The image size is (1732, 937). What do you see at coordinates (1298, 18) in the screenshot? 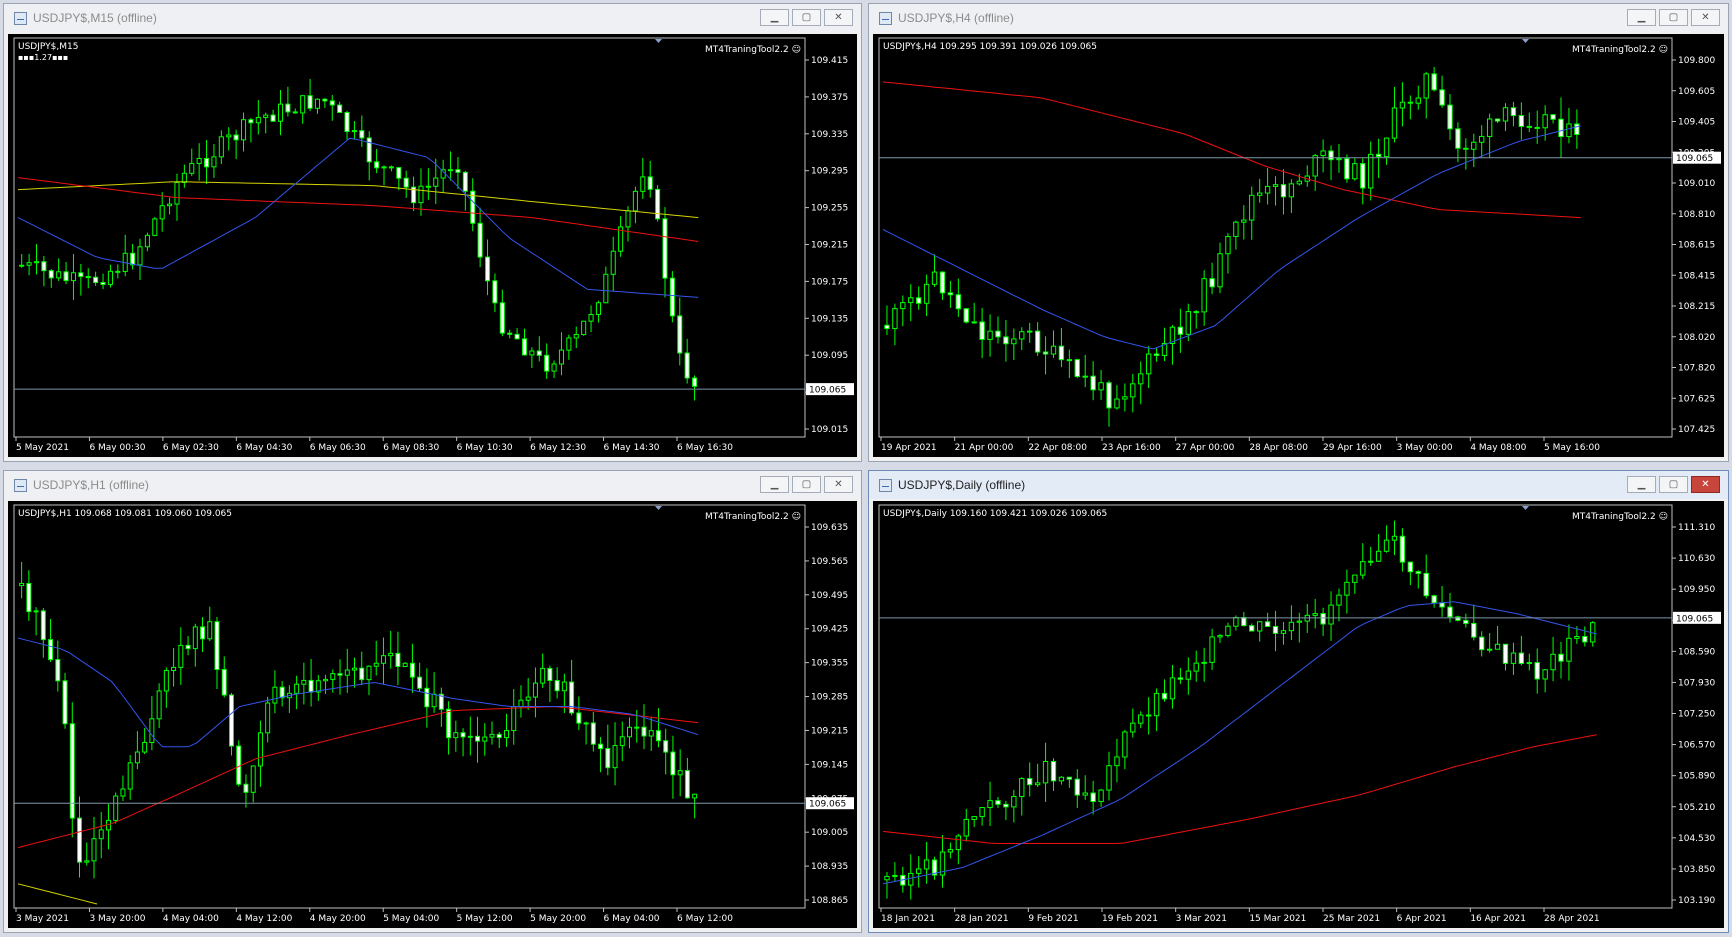
I see `window-titlebar: USDJPY$,H4 (offline) ▁ ▢ ✕` at bounding box center [1298, 18].